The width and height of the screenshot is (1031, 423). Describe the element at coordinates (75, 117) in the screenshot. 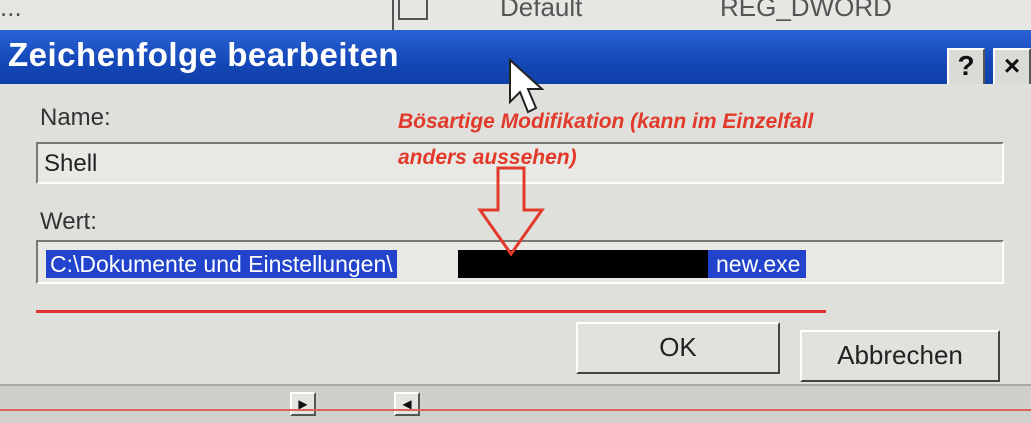

I see `name-label: Name:` at that location.